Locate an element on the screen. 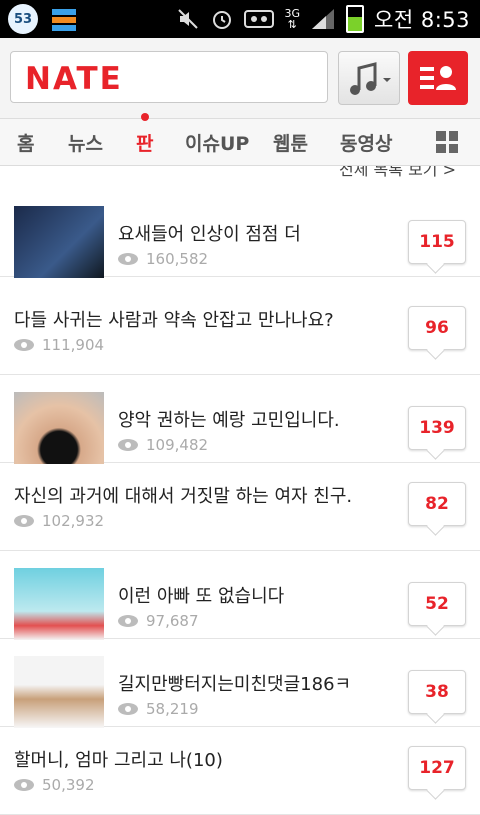 The height and width of the screenshot is (815, 480). menu-button is located at coordinates (438, 78).